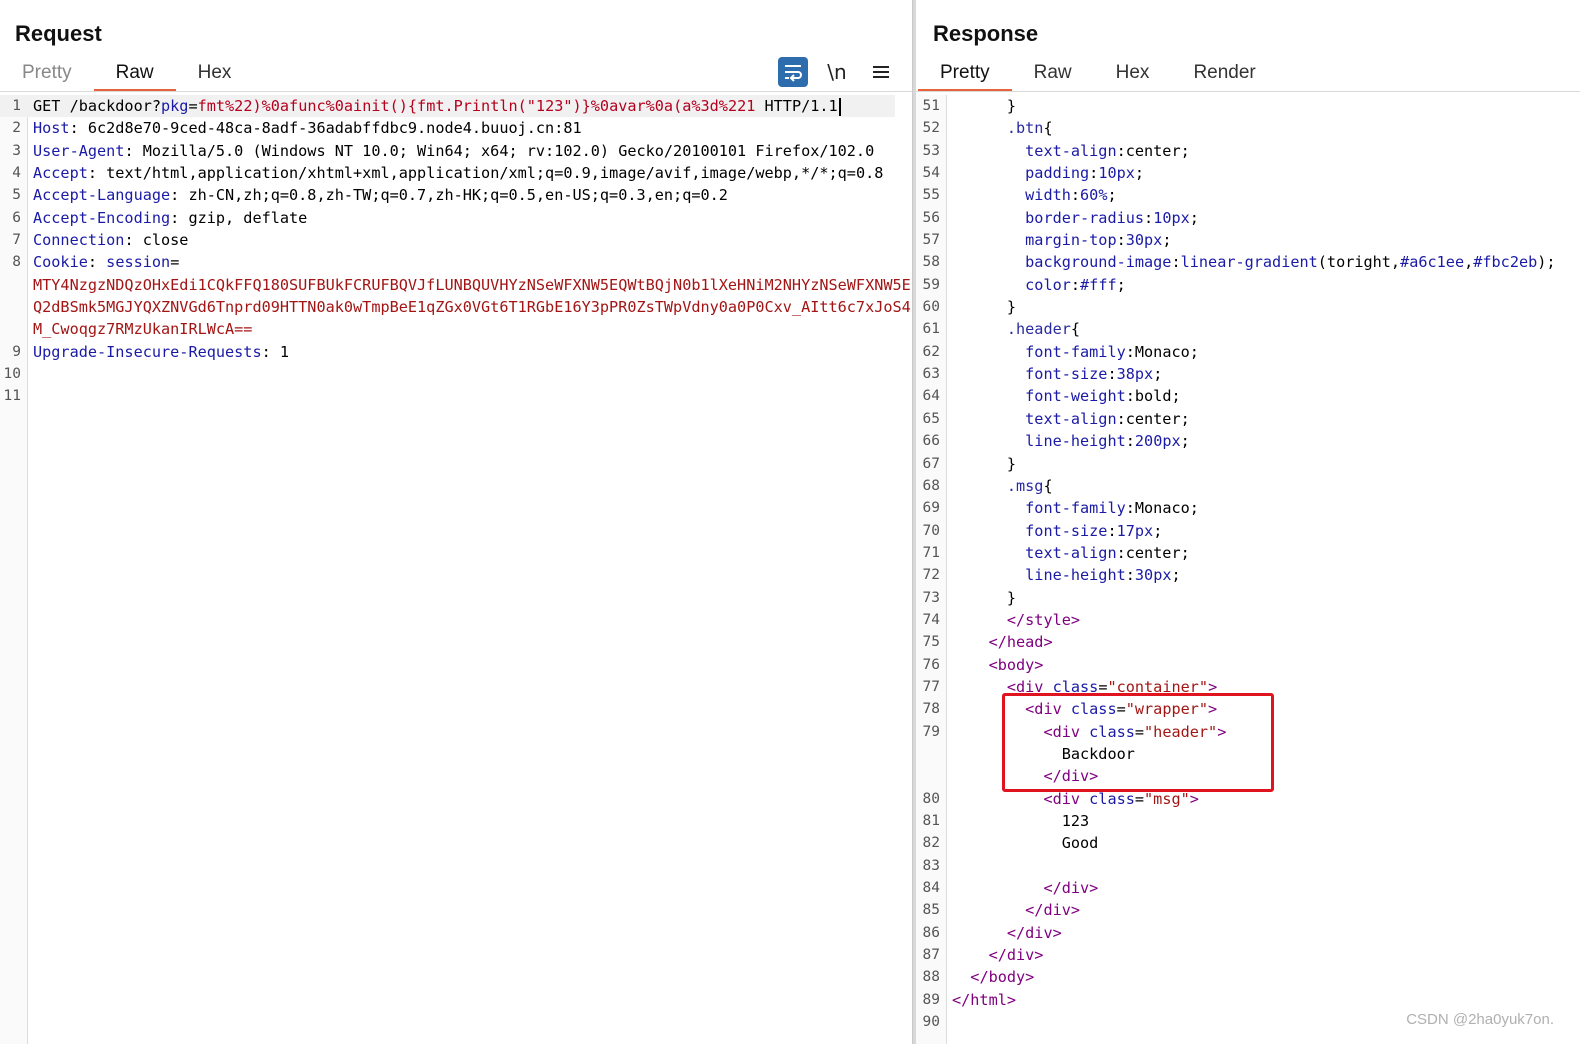 The height and width of the screenshot is (1044, 1580). I want to click on hamburger-menu-icon, so click(881, 72).